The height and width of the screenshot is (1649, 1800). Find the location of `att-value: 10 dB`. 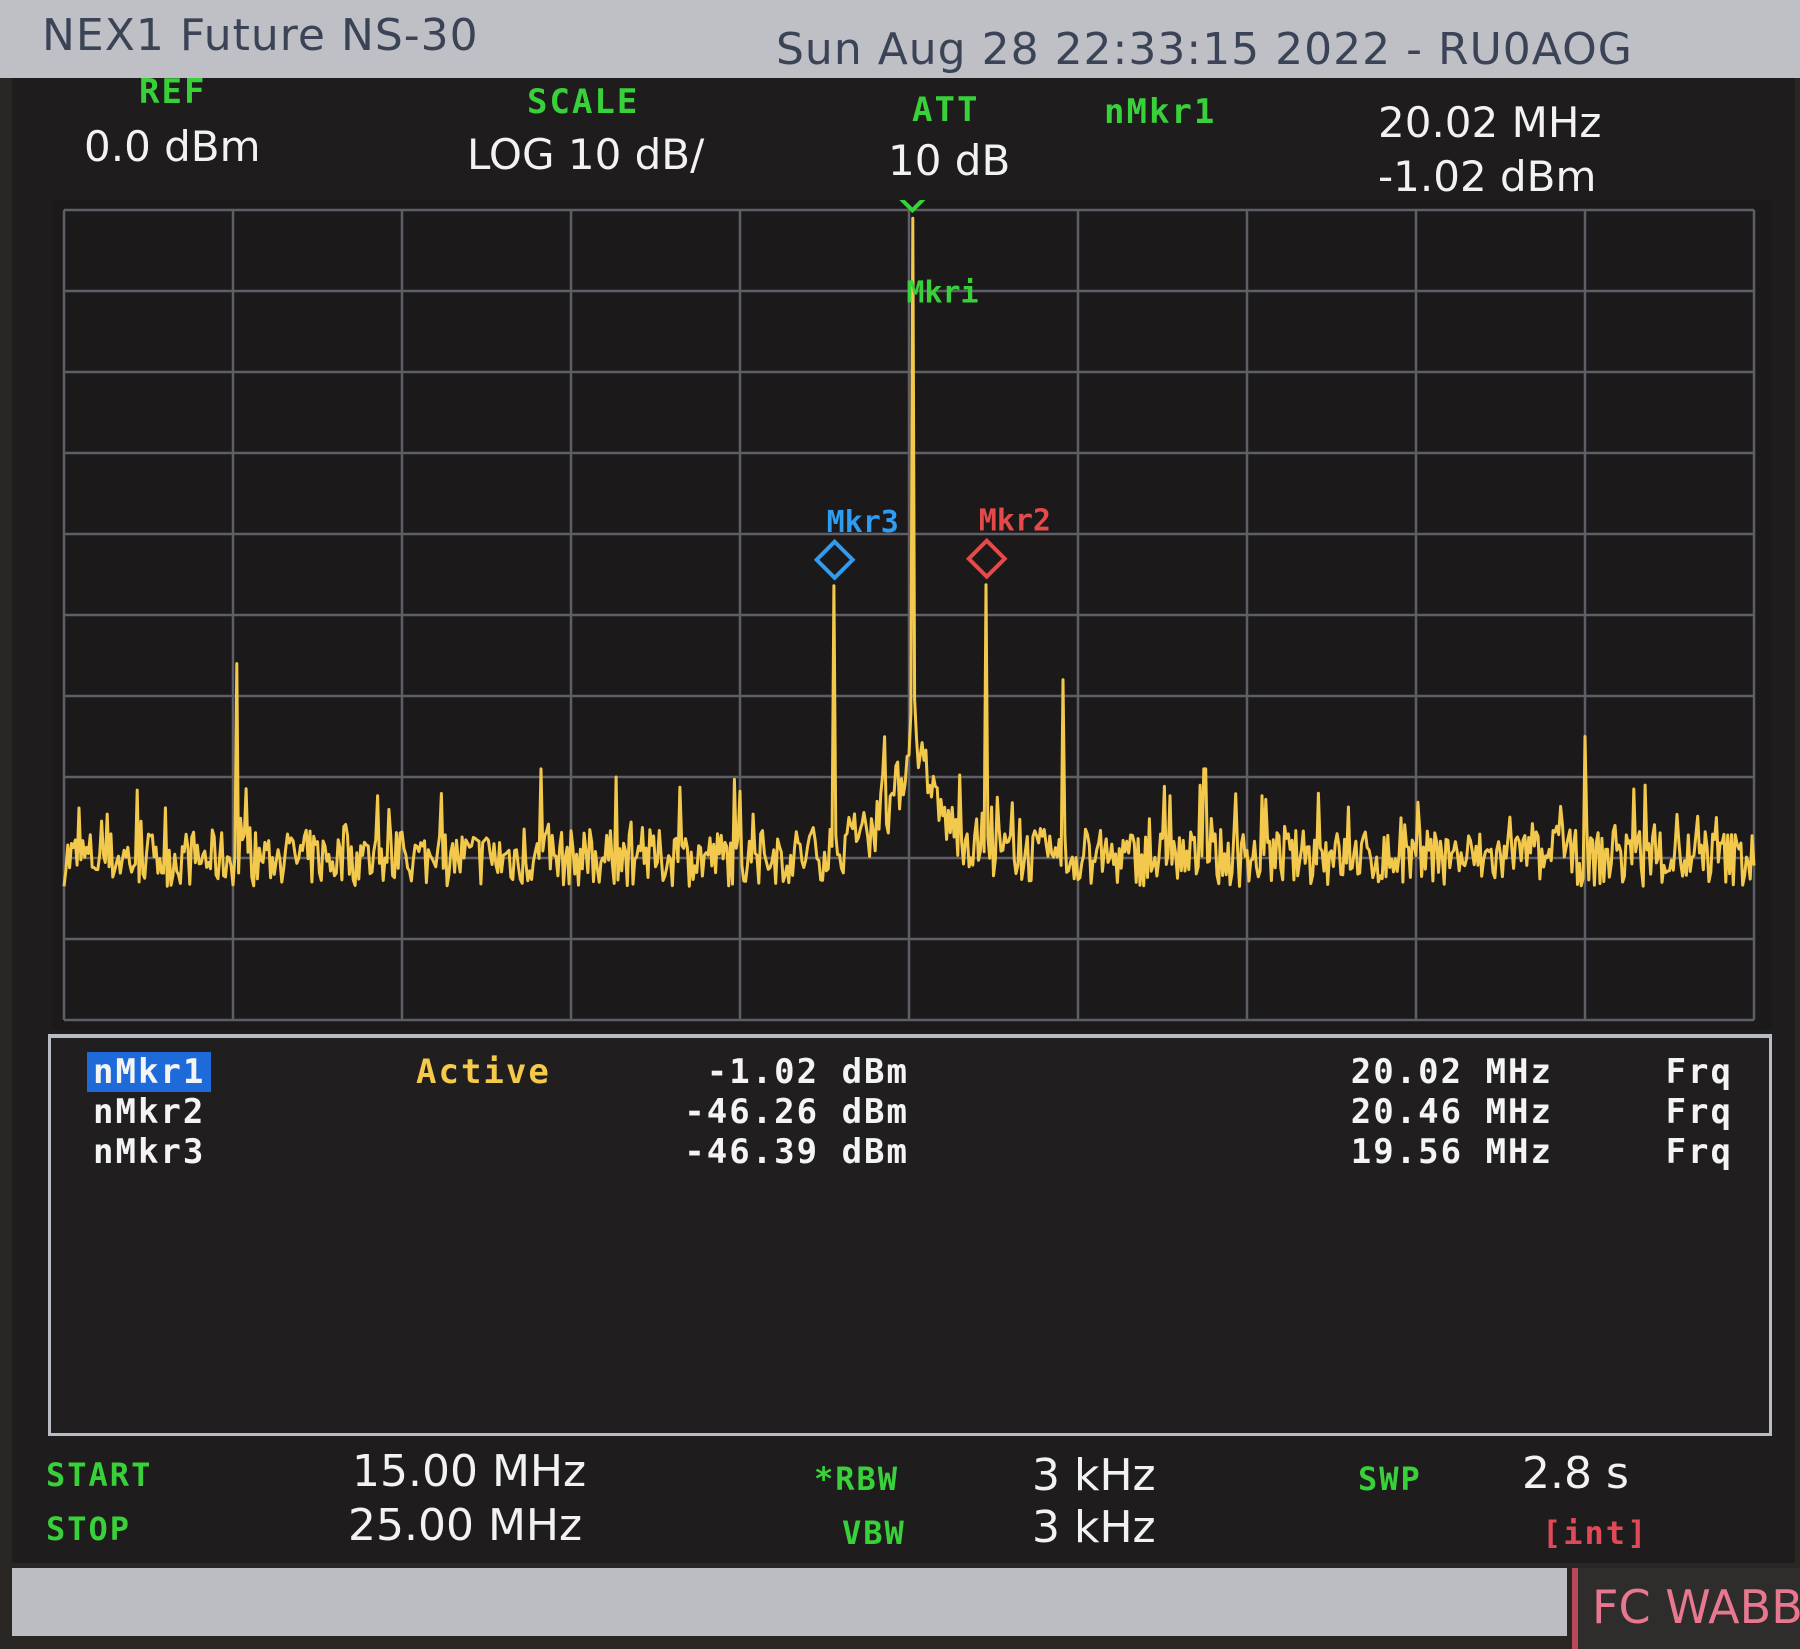

att-value: 10 dB is located at coordinates (949, 160).